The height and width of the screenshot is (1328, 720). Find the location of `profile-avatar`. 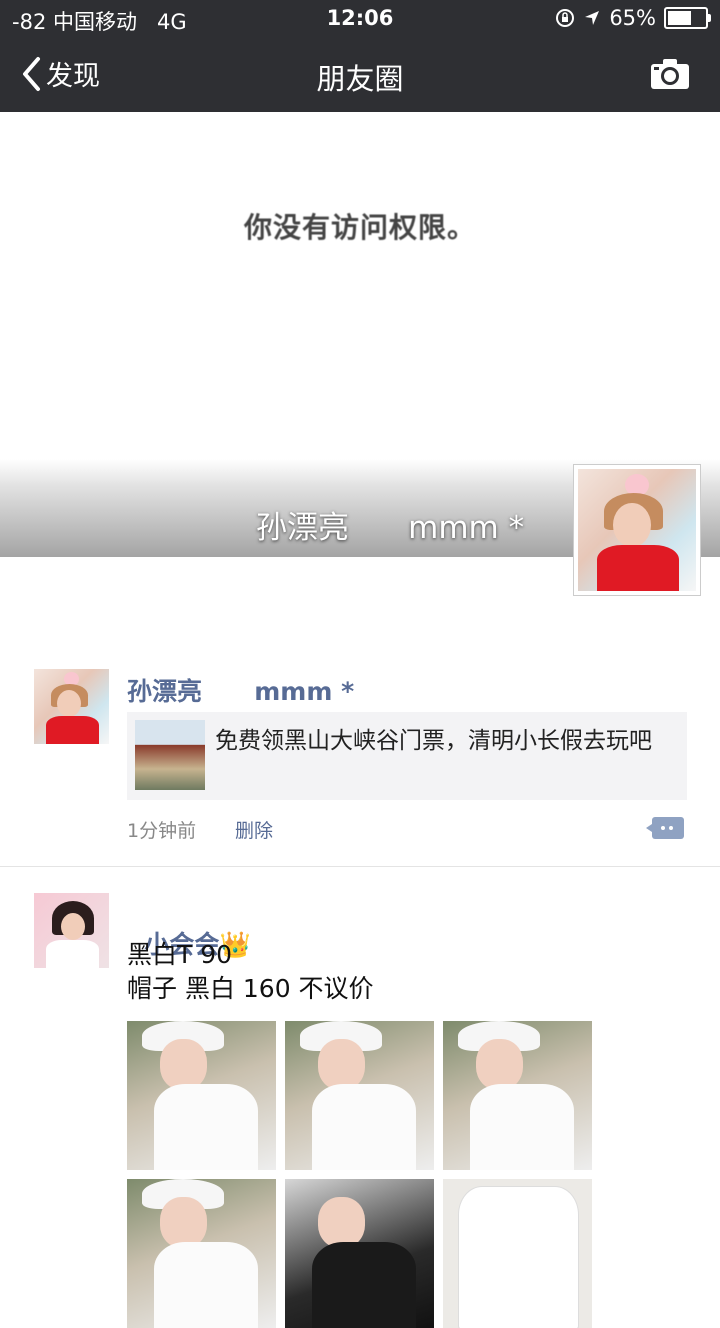

profile-avatar is located at coordinates (637, 530).